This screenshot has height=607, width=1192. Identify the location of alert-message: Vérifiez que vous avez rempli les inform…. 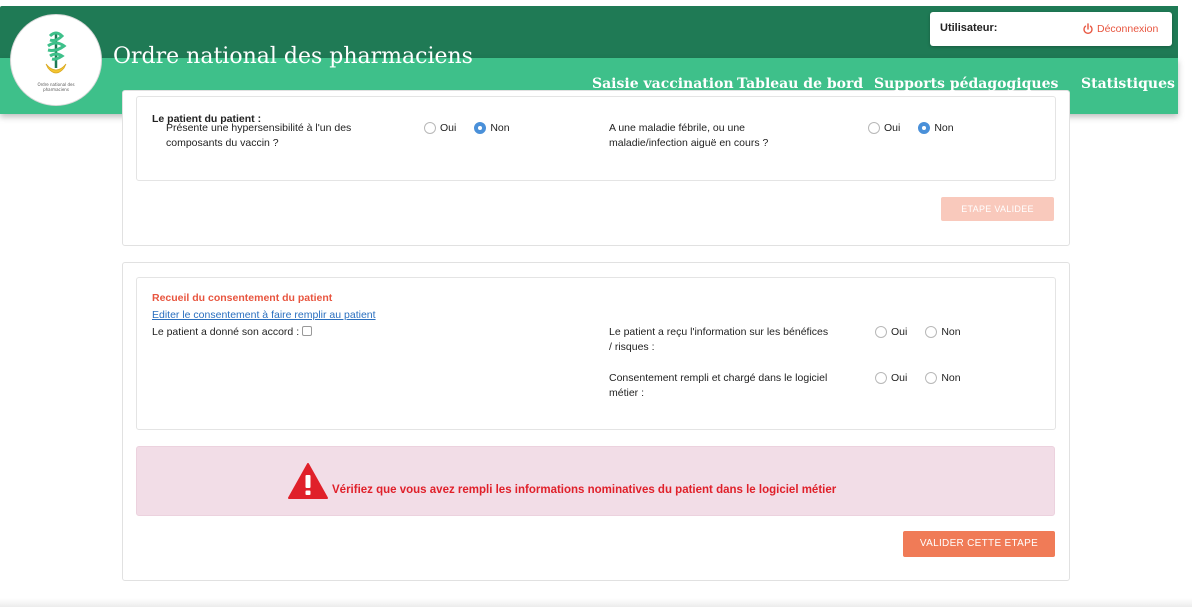
(584, 490).